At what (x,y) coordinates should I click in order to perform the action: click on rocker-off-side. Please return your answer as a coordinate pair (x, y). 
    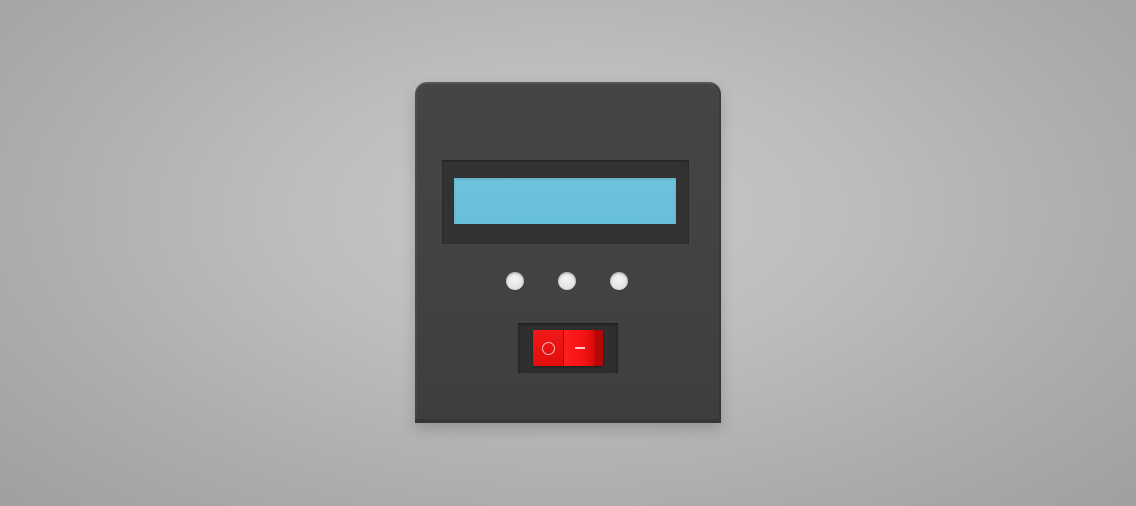
    Looking at the image, I should click on (548, 348).